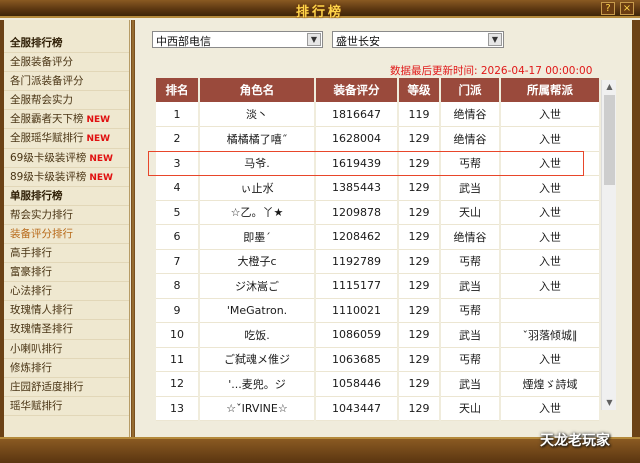 The width and height of the screenshot is (640, 463). What do you see at coordinates (357, 261) in the screenshot?
I see `table-cell: 1192789` at bounding box center [357, 261].